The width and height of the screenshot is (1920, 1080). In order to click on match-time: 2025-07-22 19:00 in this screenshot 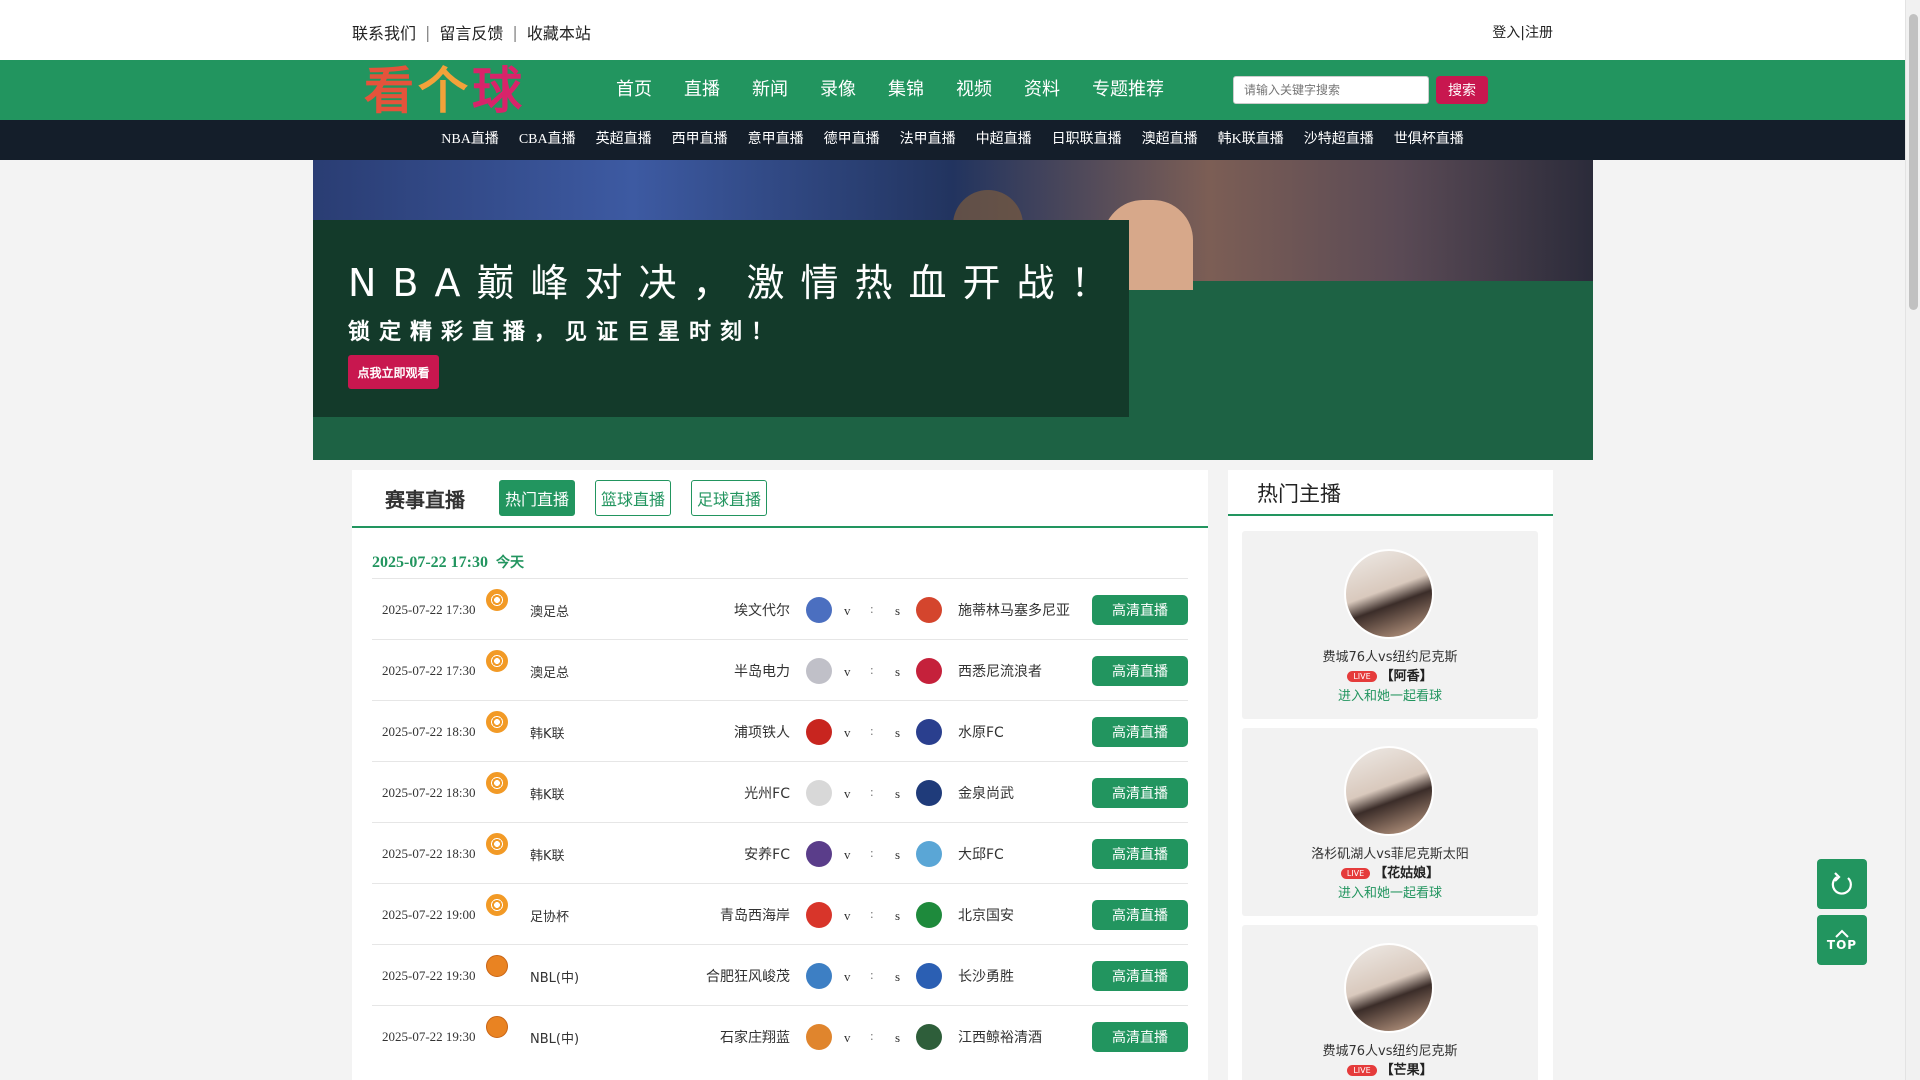, I will do `click(429, 914)`.